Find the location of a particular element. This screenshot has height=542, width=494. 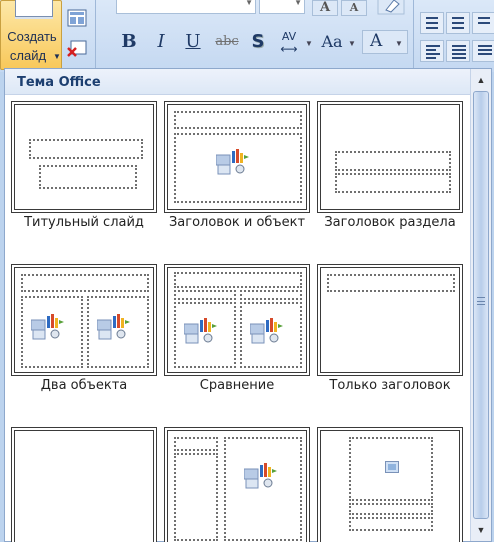

layout-title-slide is located at coordinates (84, 157).